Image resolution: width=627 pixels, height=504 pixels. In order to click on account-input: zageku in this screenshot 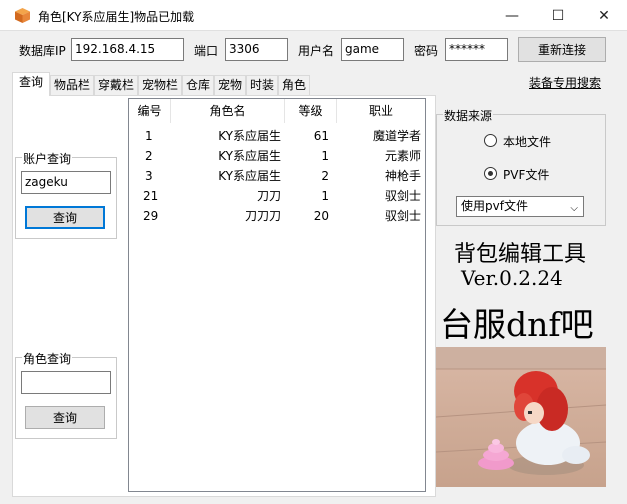, I will do `click(66, 182)`.